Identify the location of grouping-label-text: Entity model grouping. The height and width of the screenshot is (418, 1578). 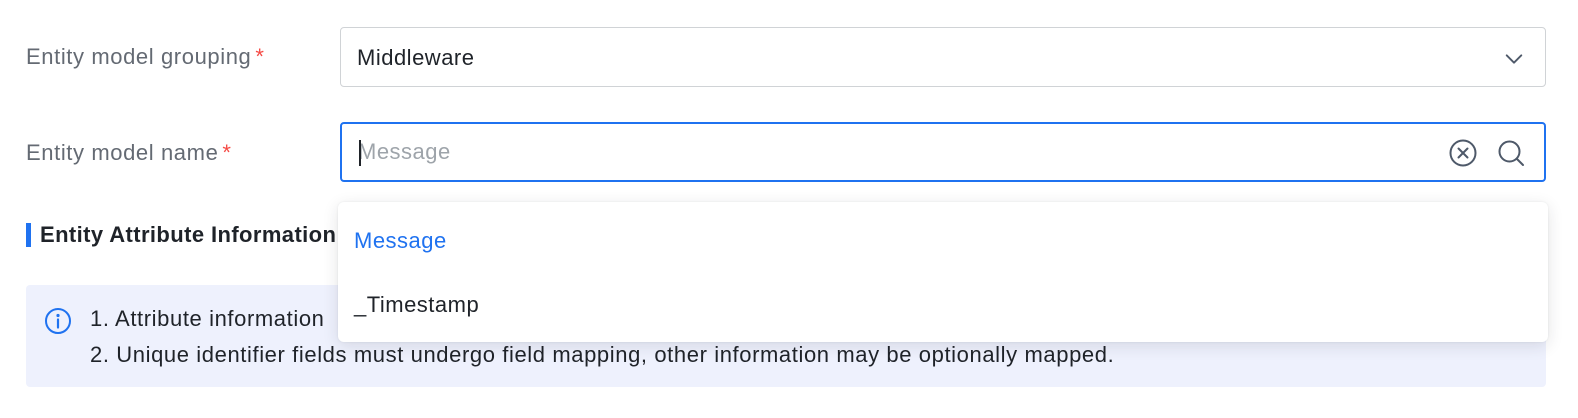
(139, 56).